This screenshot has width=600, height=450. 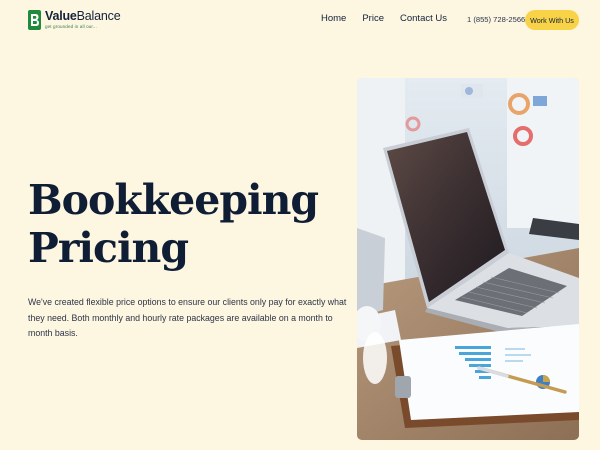 What do you see at coordinates (373, 19) in the screenshot?
I see `nav-price-link: Price` at bounding box center [373, 19].